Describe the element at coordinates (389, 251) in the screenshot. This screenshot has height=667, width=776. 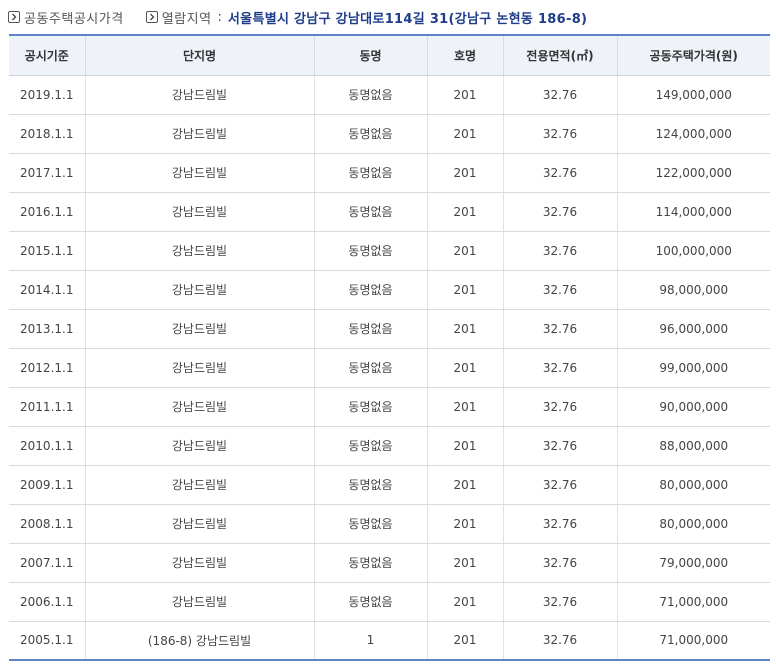
I see `table-row: 2015.1.1 강남드림빌 동명없음 201 32.76 100,000,000` at that location.